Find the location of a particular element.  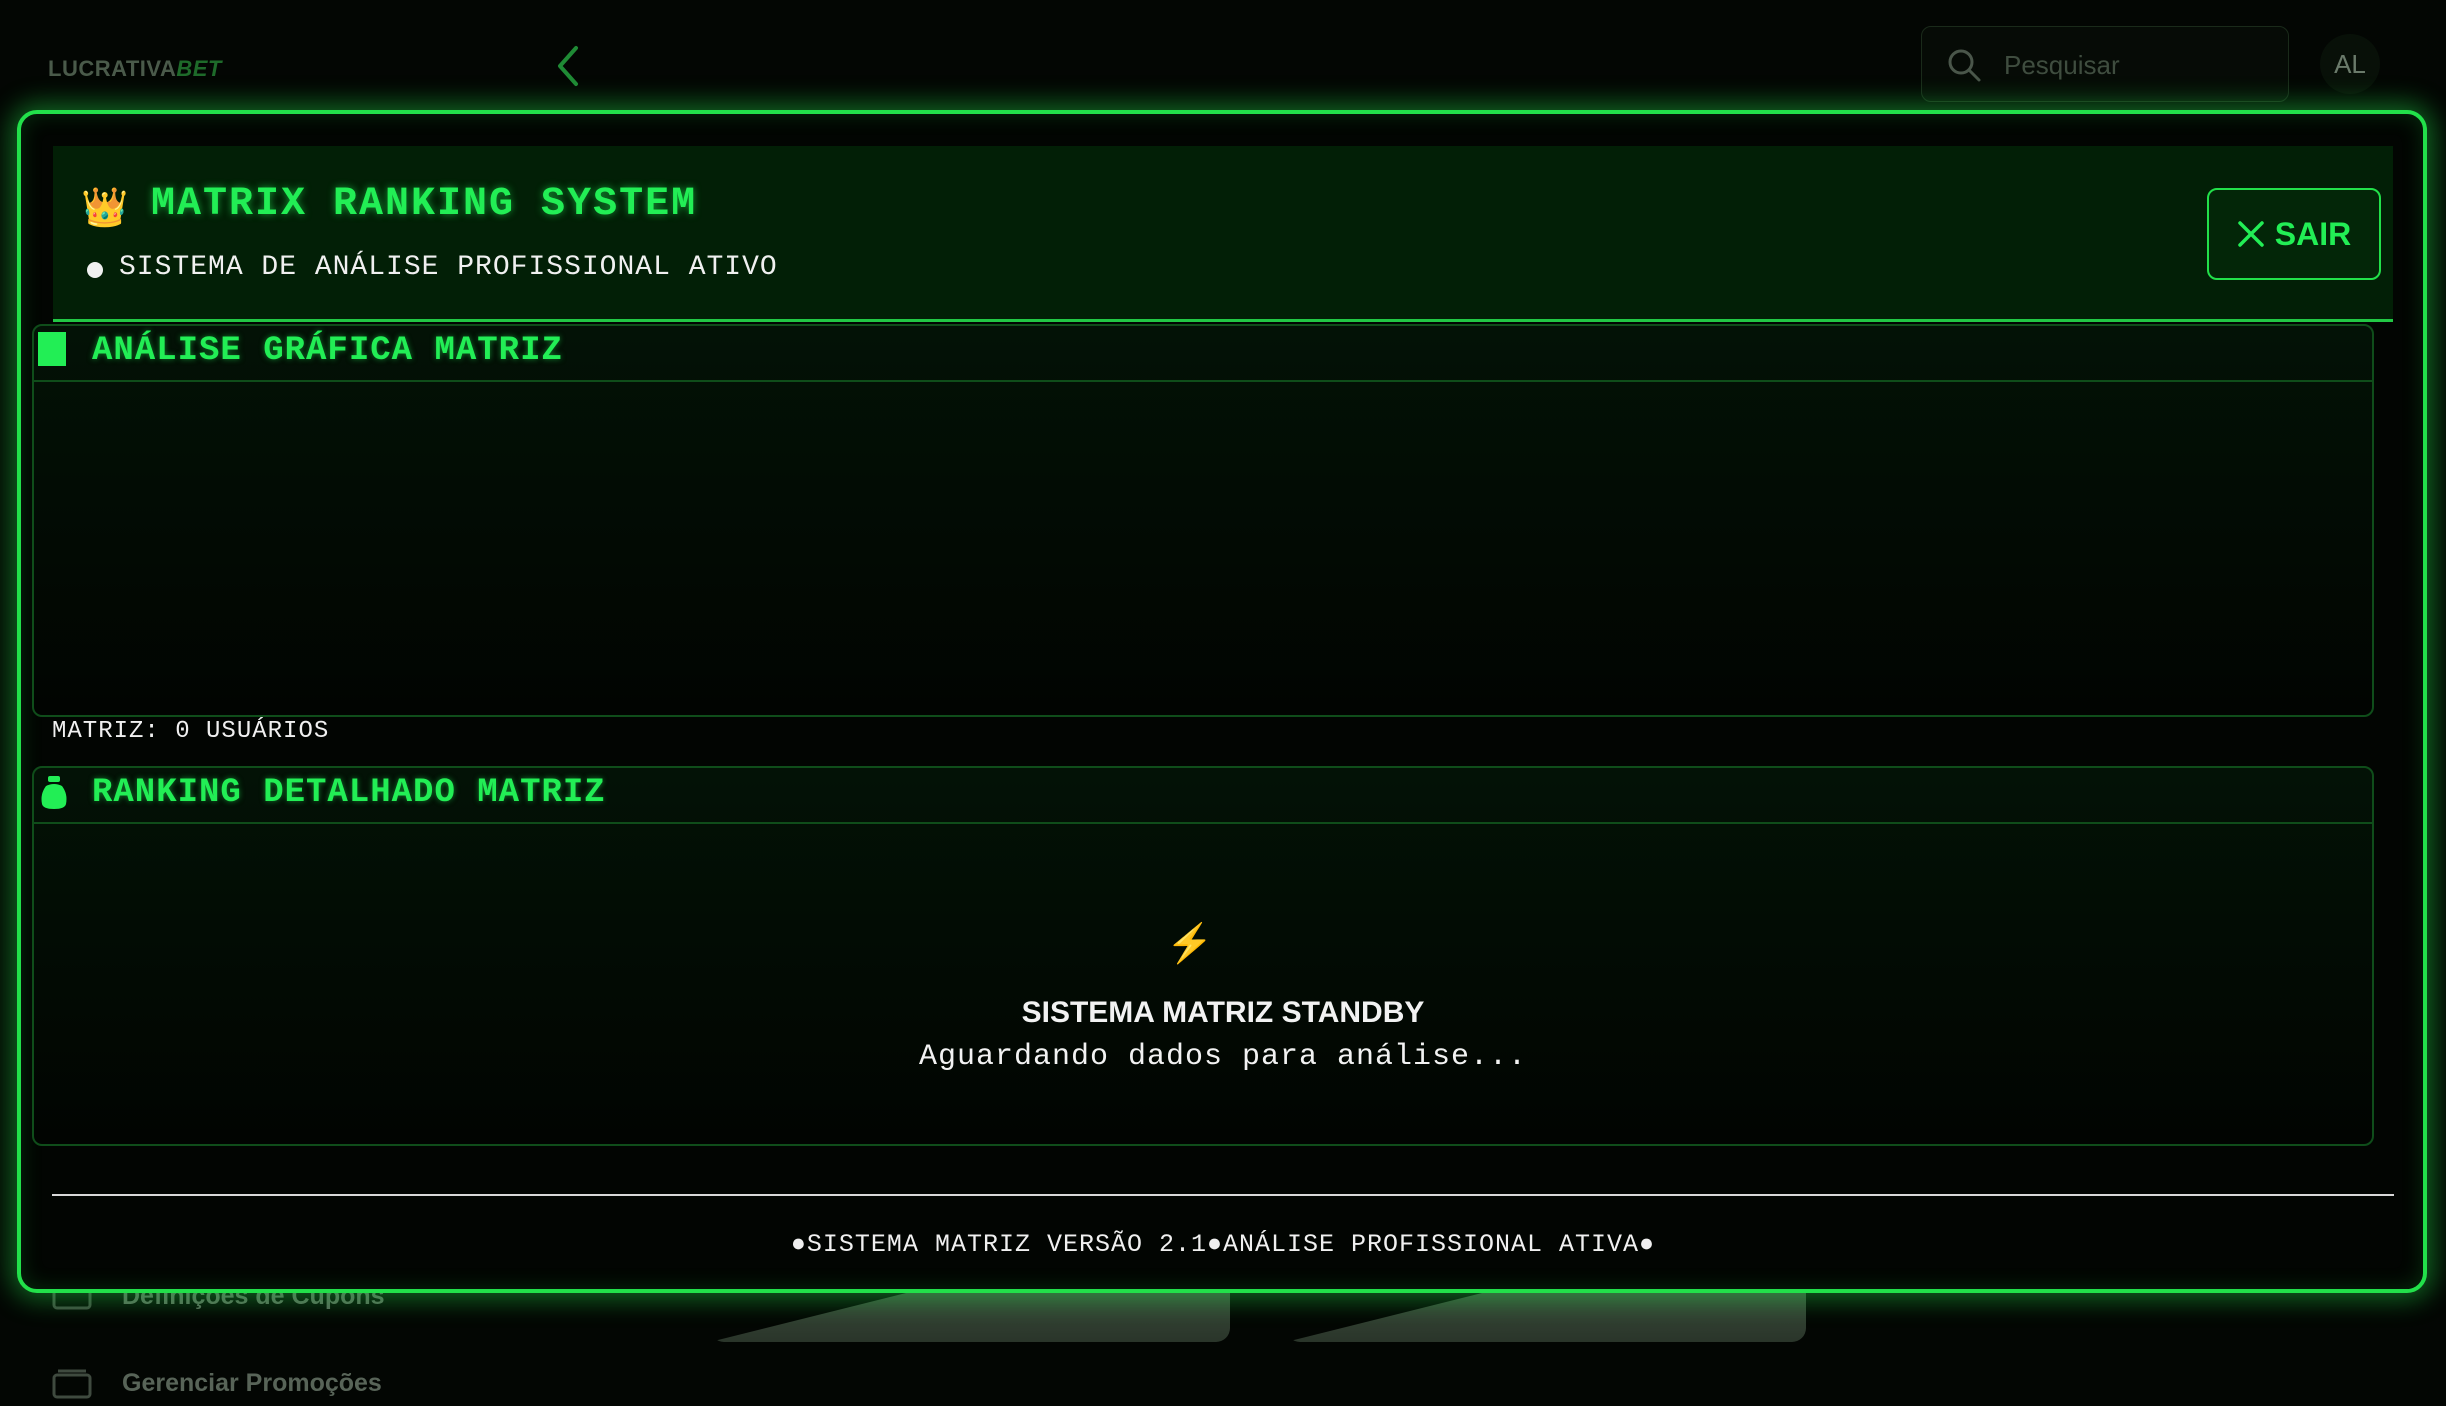

search-box is located at coordinates (2105, 64).